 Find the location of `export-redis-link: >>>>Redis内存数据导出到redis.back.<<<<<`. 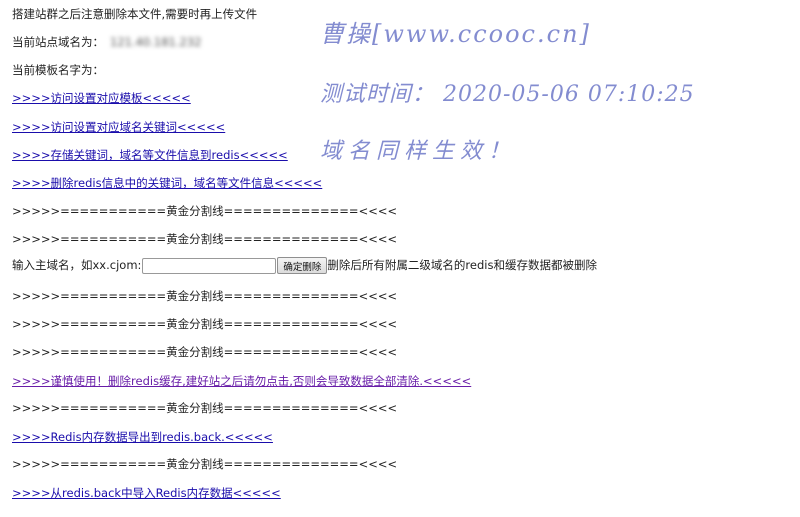

export-redis-link: >>>>Redis内存数据导出到redis.back.<<<<< is located at coordinates (142, 437).